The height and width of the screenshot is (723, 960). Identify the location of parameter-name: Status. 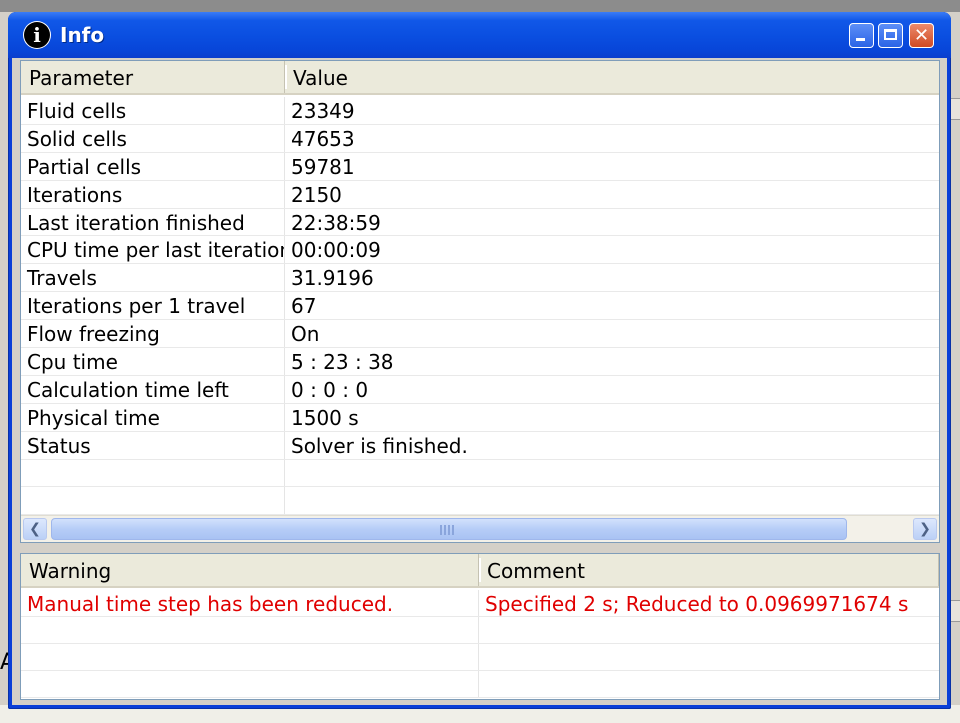
(153, 445).